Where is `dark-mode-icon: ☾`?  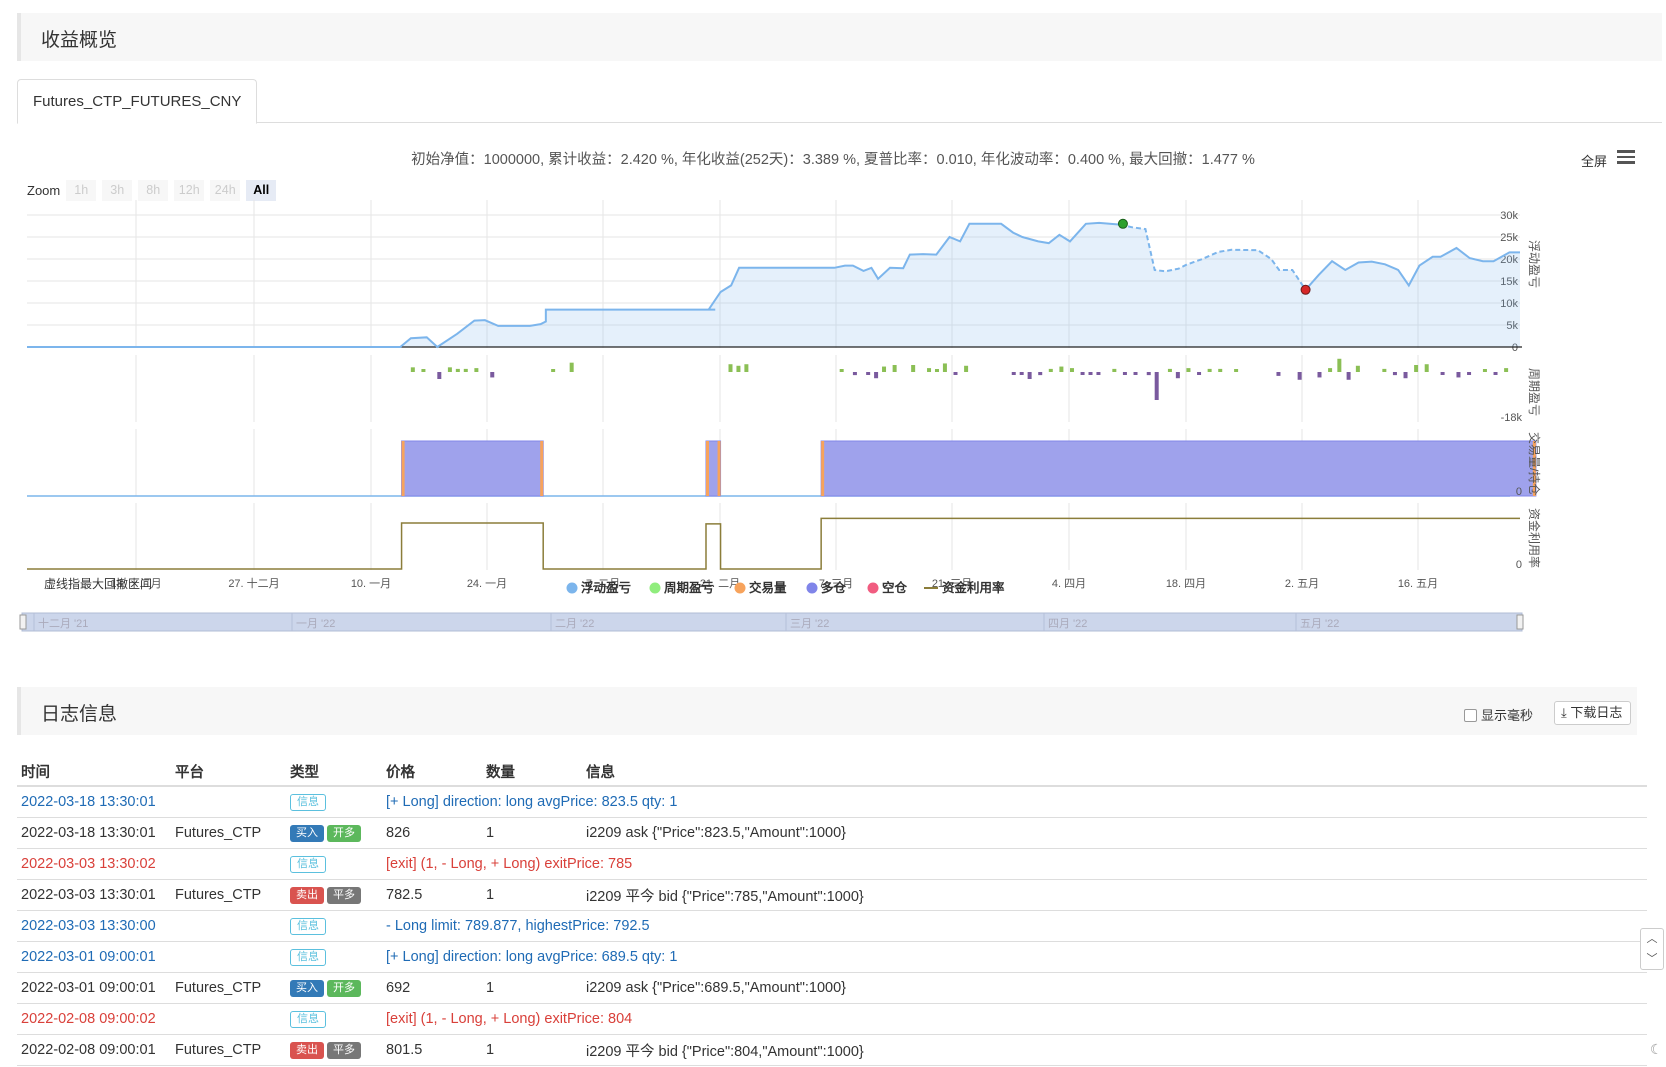 dark-mode-icon: ☾ is located at coordinates (1656, 1049).